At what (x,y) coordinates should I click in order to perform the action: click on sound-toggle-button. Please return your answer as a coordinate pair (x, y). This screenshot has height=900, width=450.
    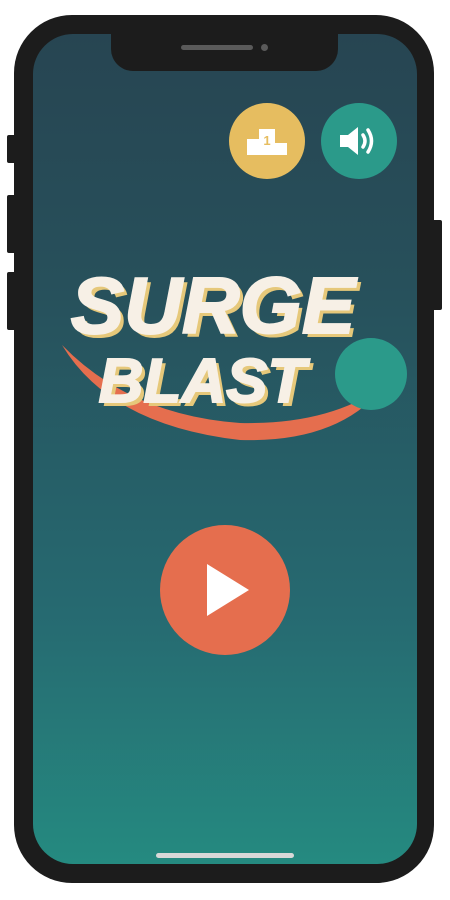
    Looking at the image, I should click on (359, 141).